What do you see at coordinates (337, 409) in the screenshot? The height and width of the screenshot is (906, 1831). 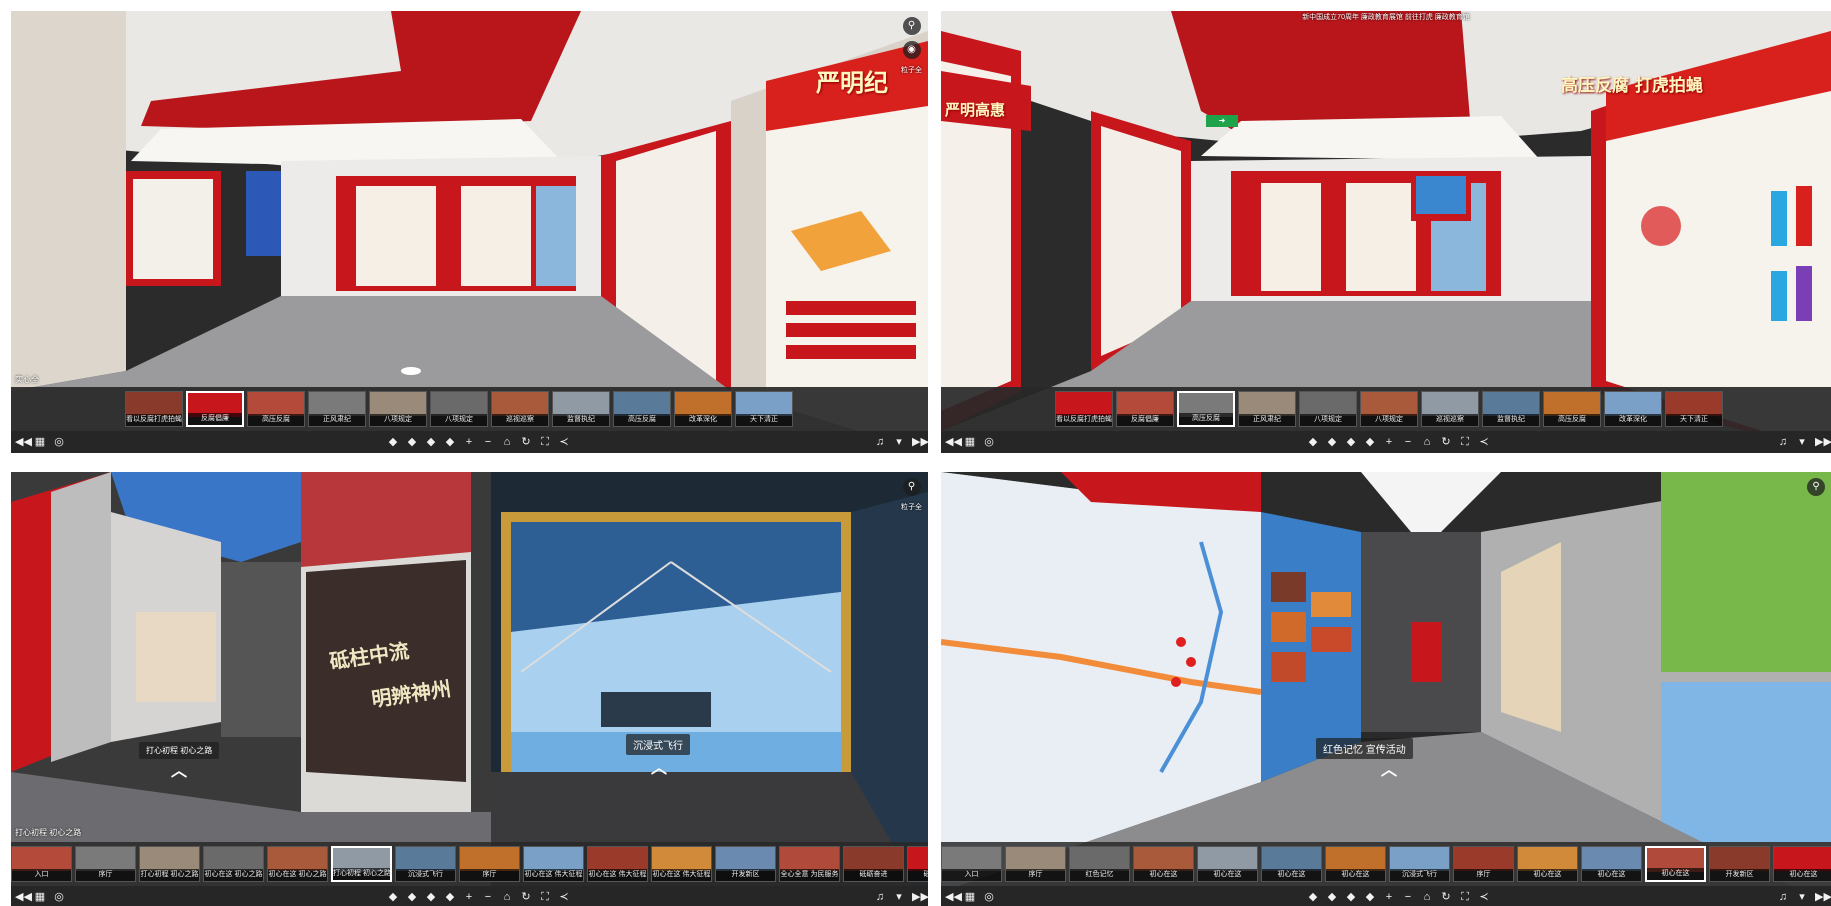 I see `scene-thumbnail: 正风肃纪` at bounding box center [337, 409].